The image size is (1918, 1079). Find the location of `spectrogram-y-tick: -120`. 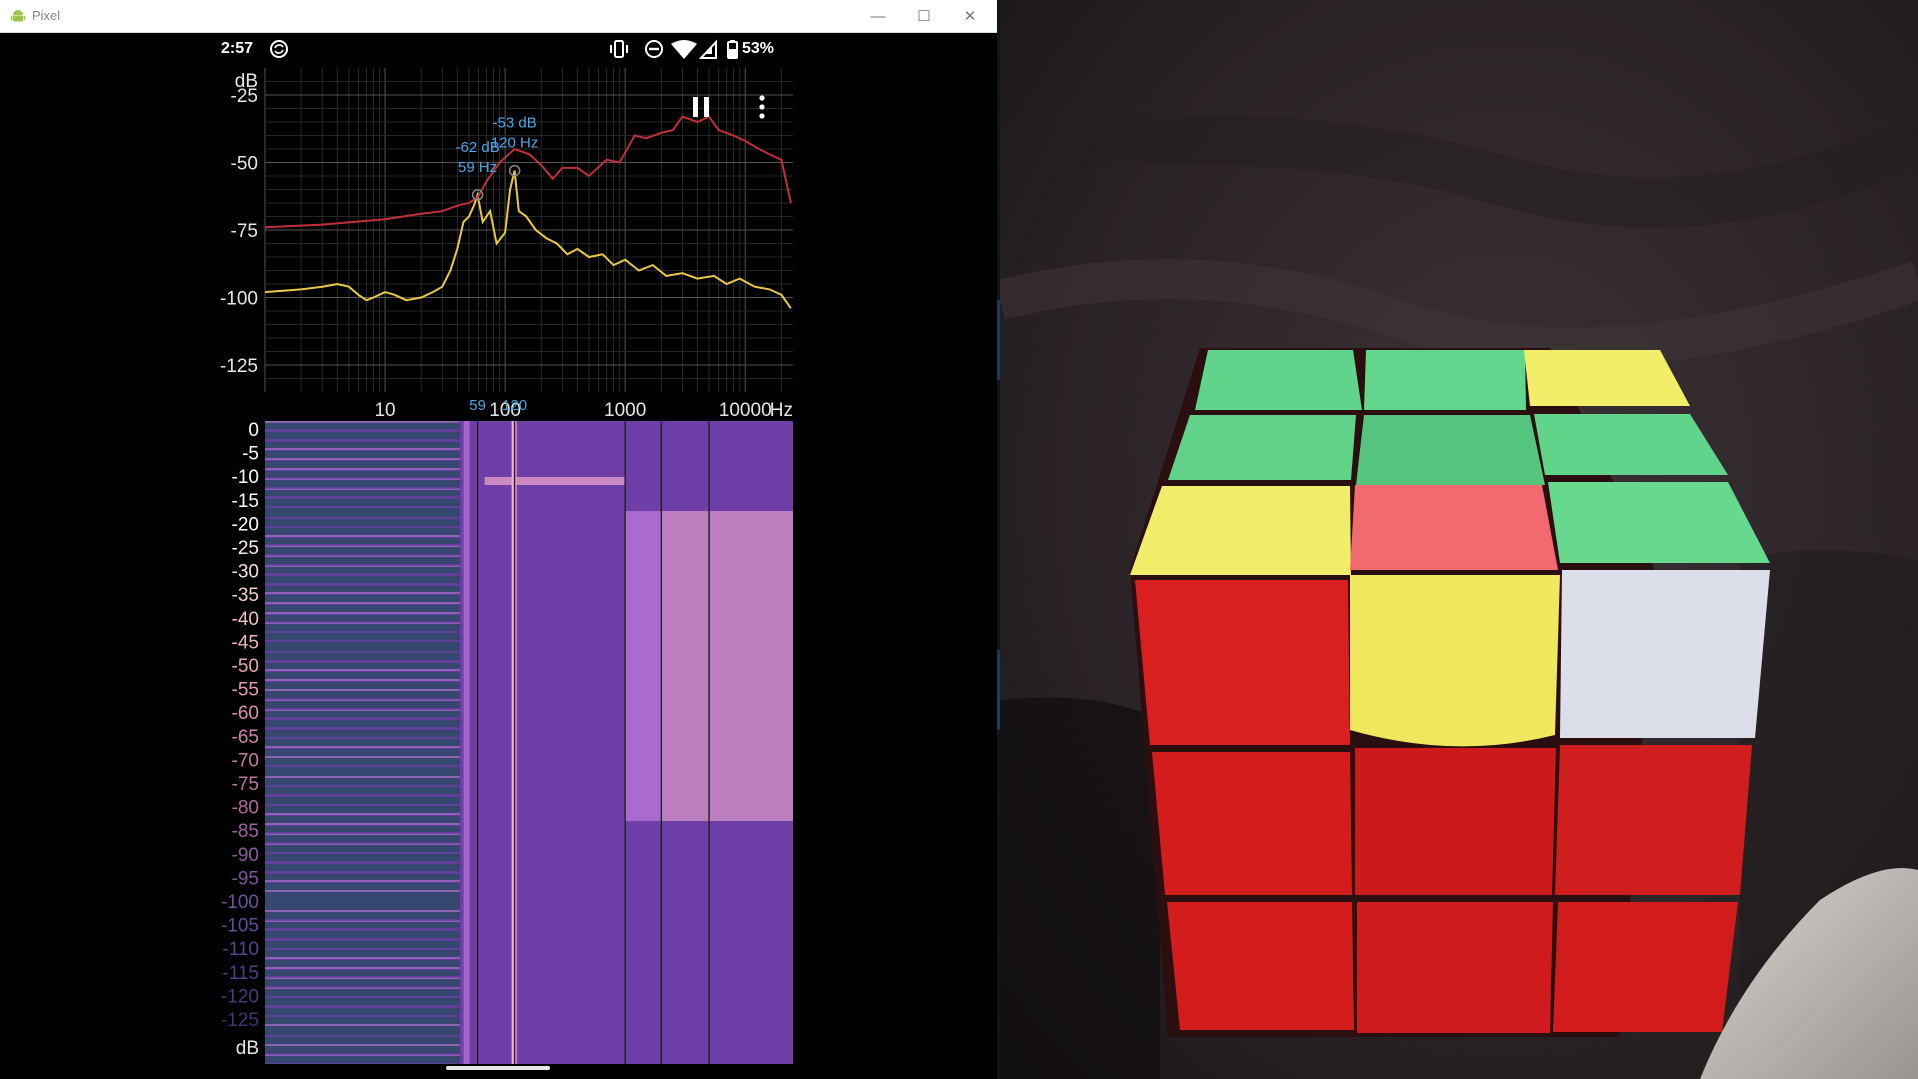

spectrogram-y-tick: -120 is located at coordinates (240, 996).